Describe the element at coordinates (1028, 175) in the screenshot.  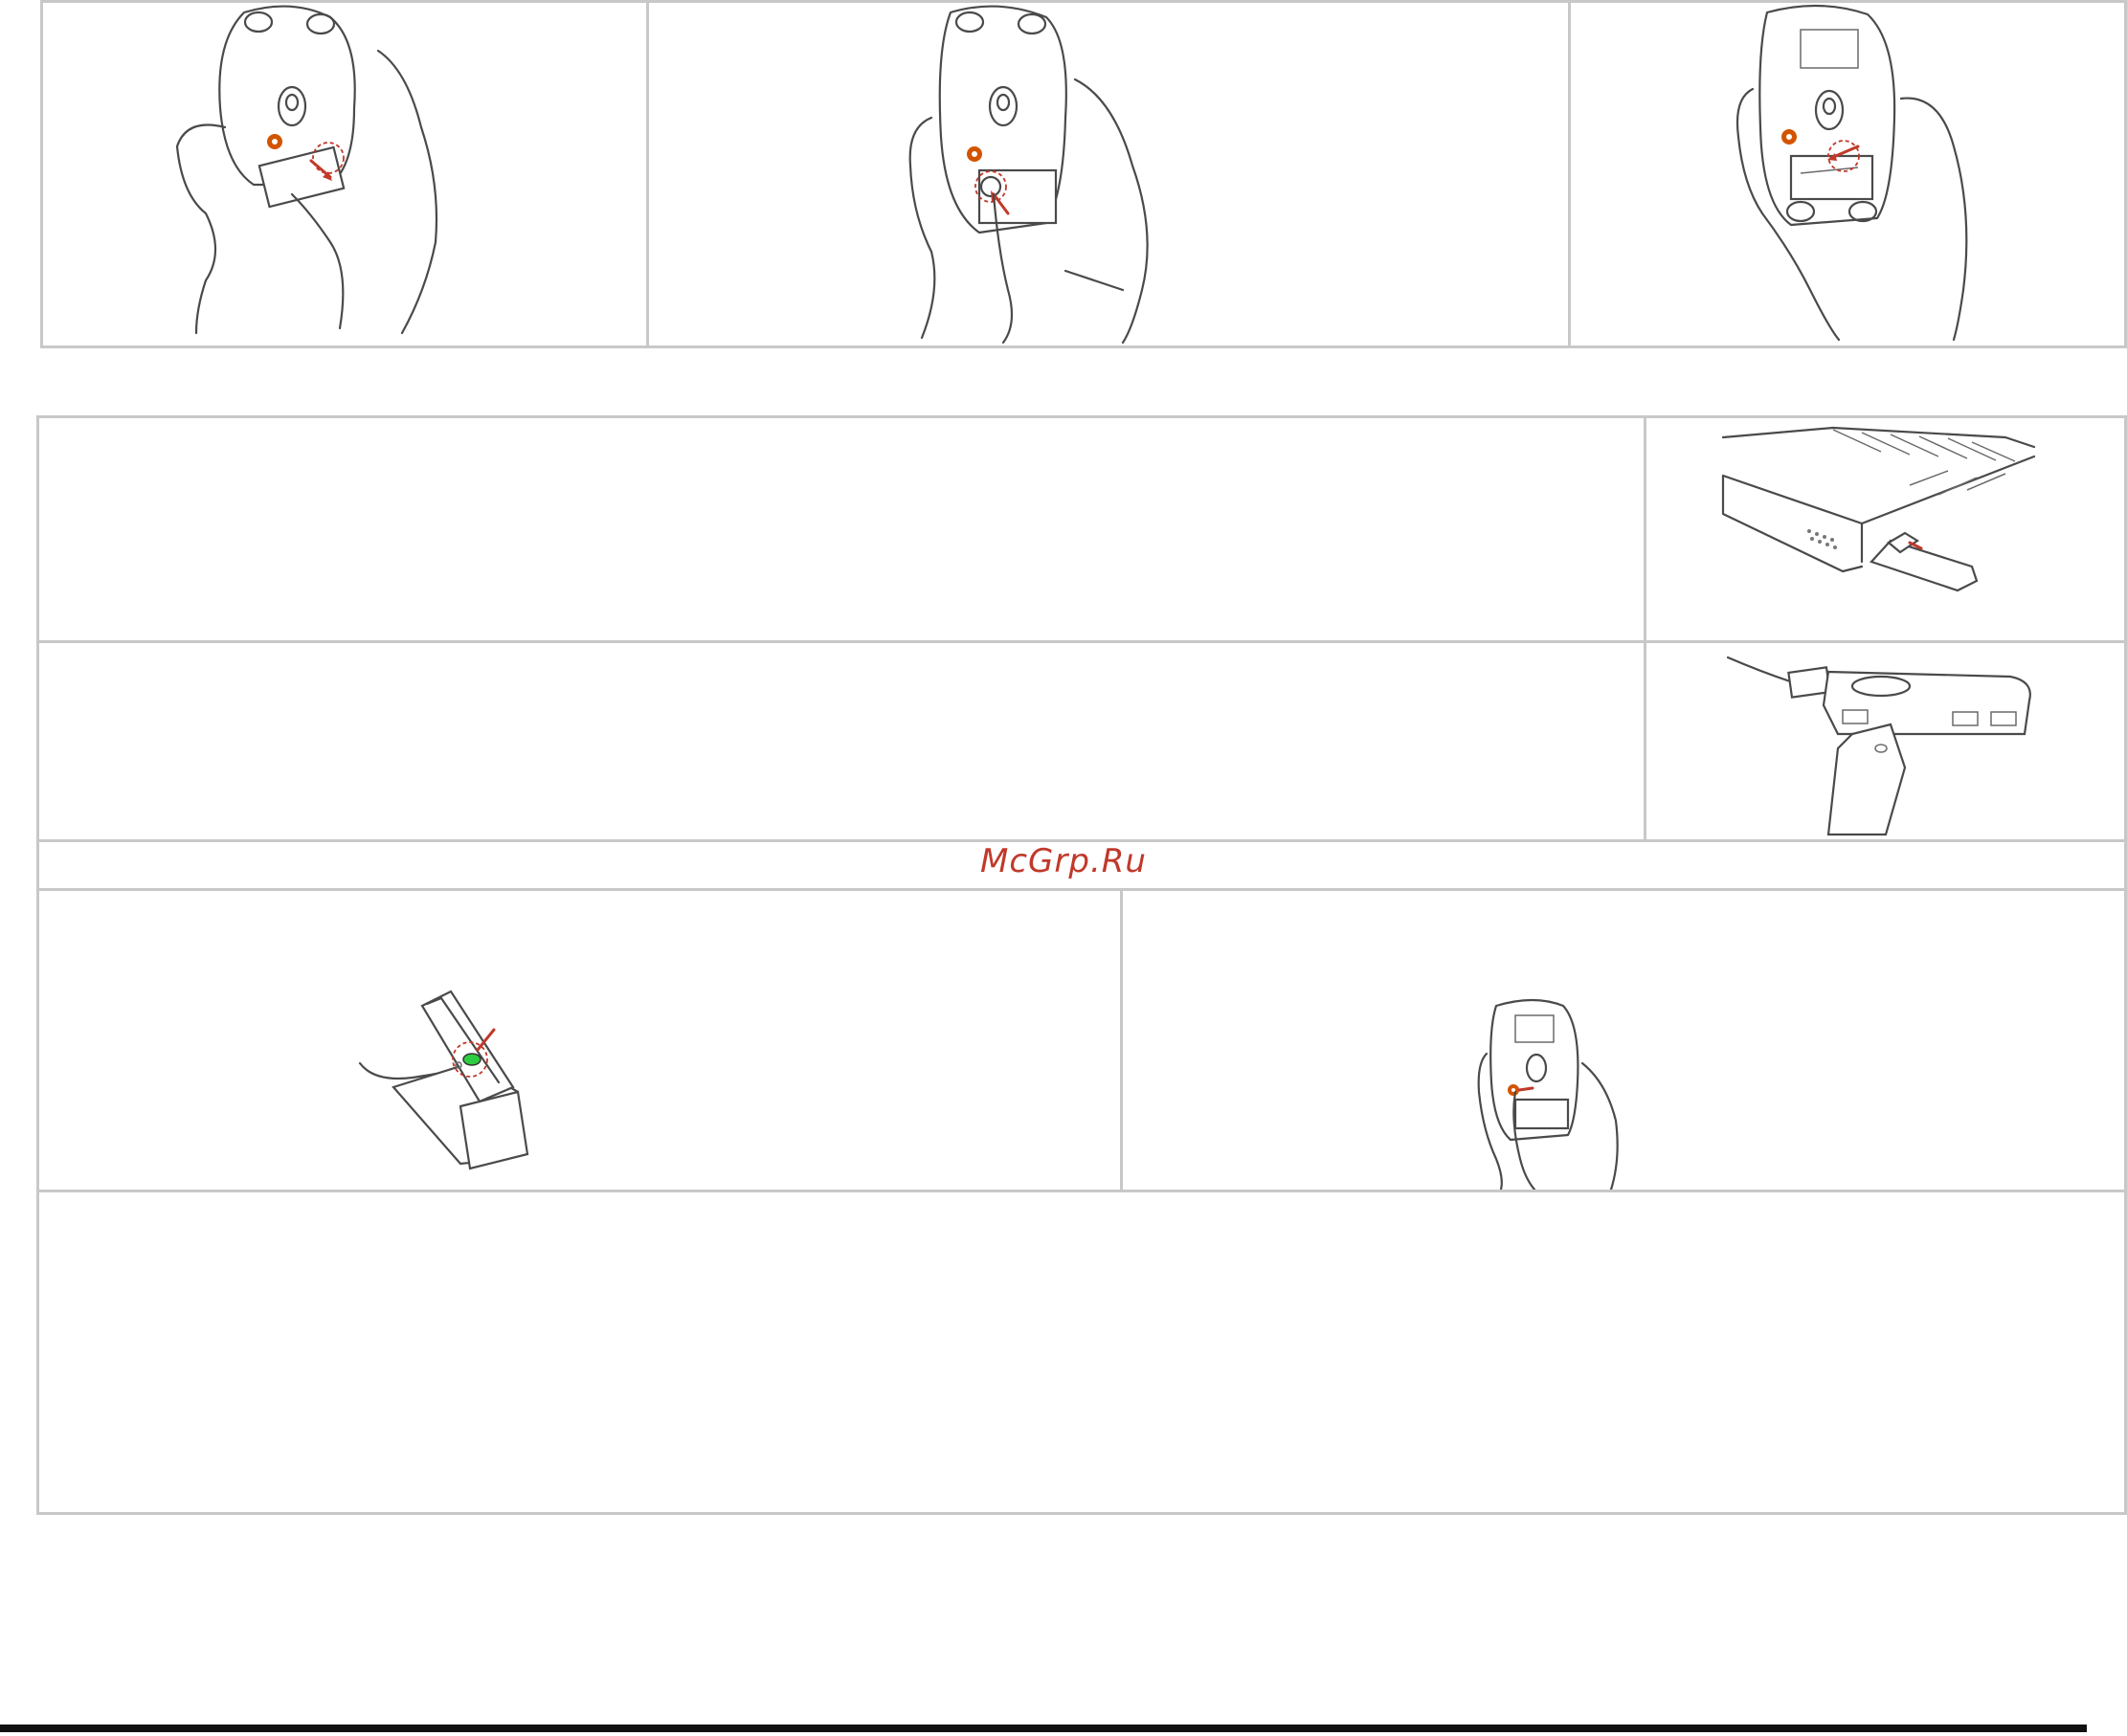
I see `mouse-insert-battery-icon` at that location.